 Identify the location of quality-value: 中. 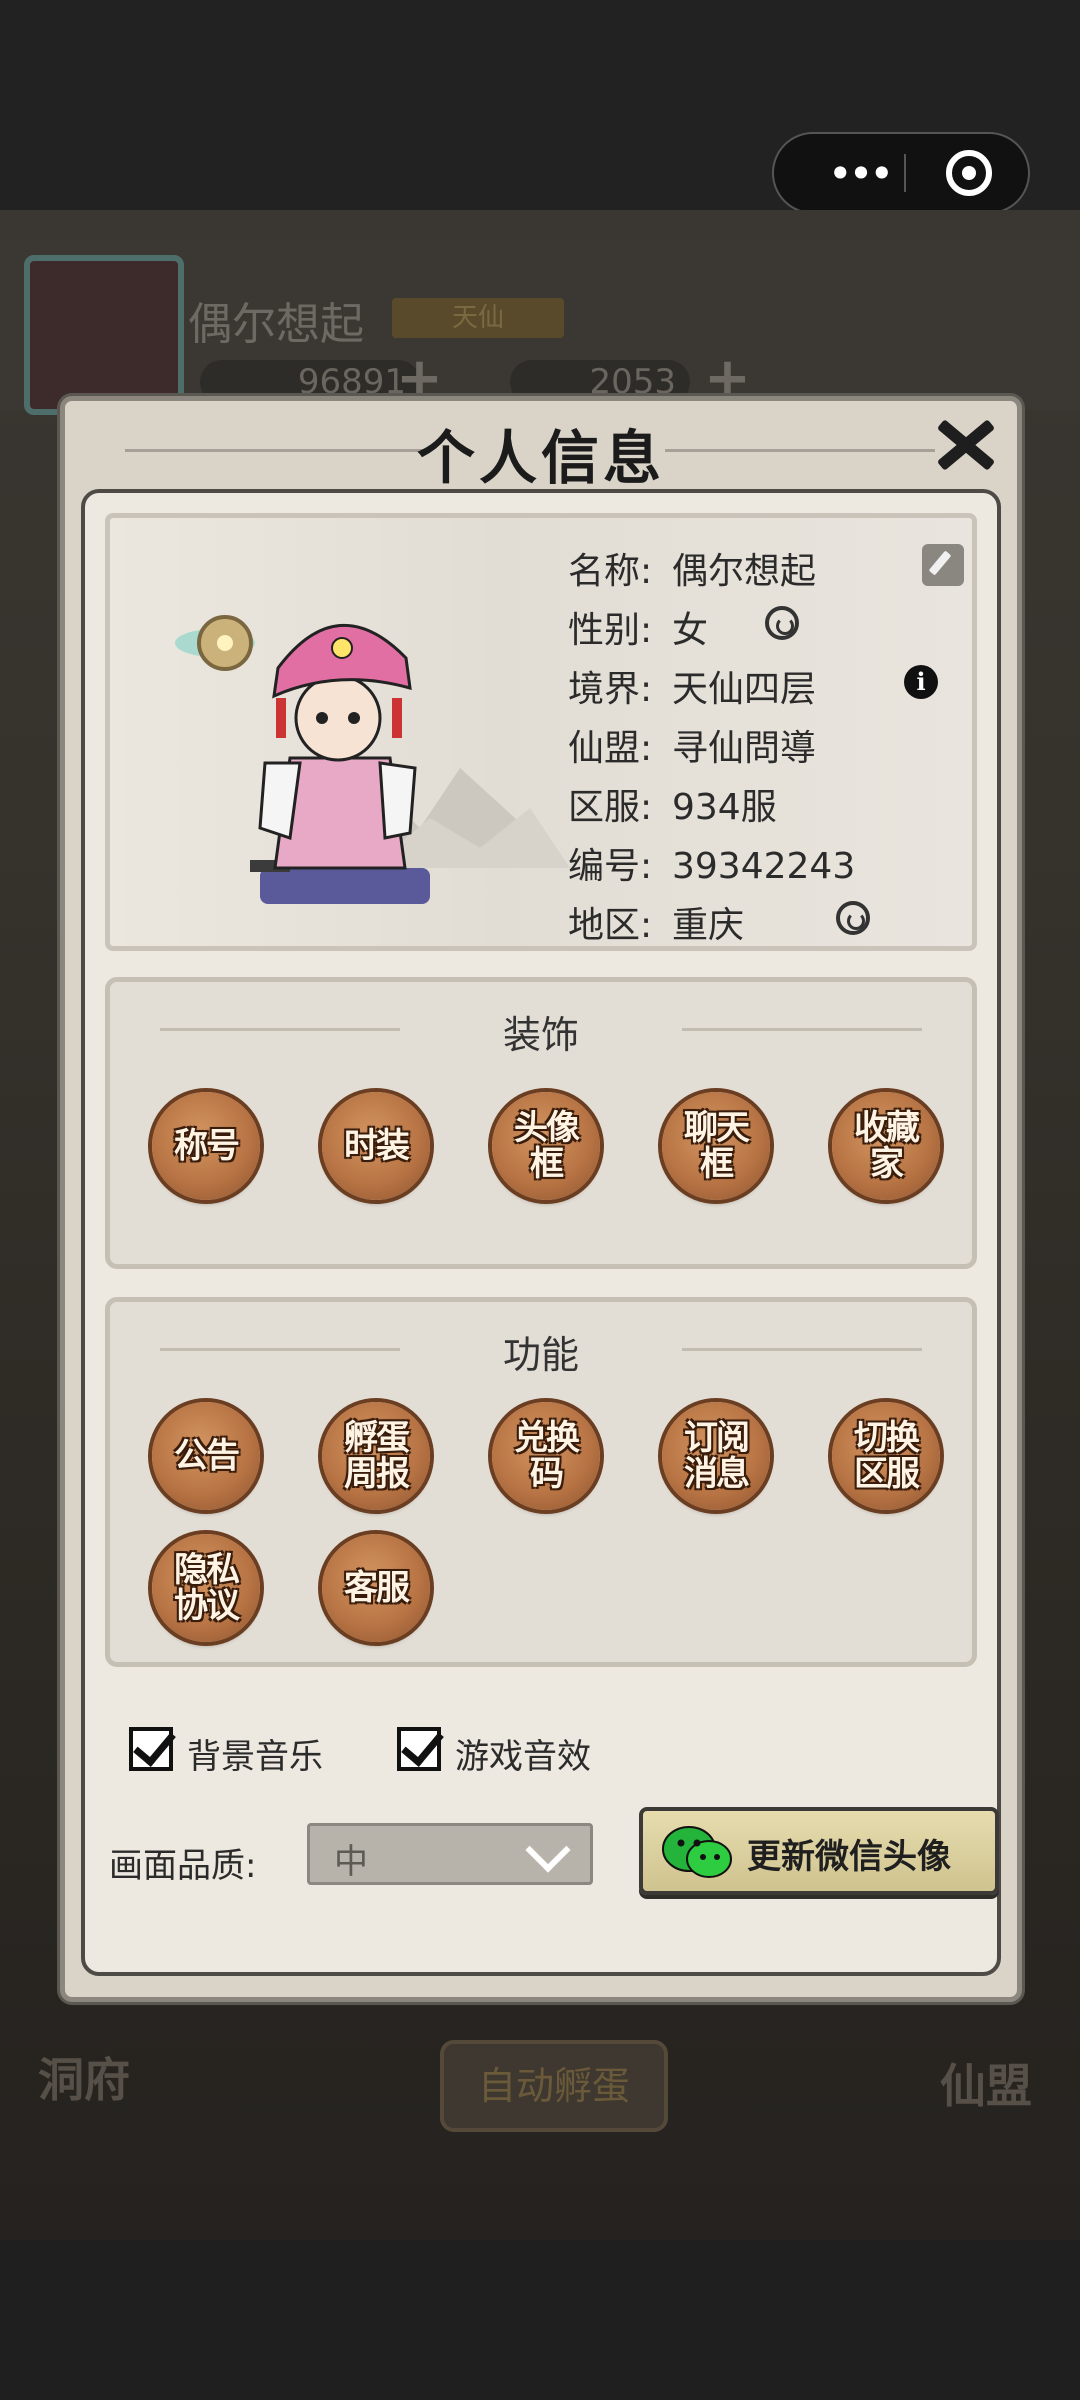
(351, 1862).